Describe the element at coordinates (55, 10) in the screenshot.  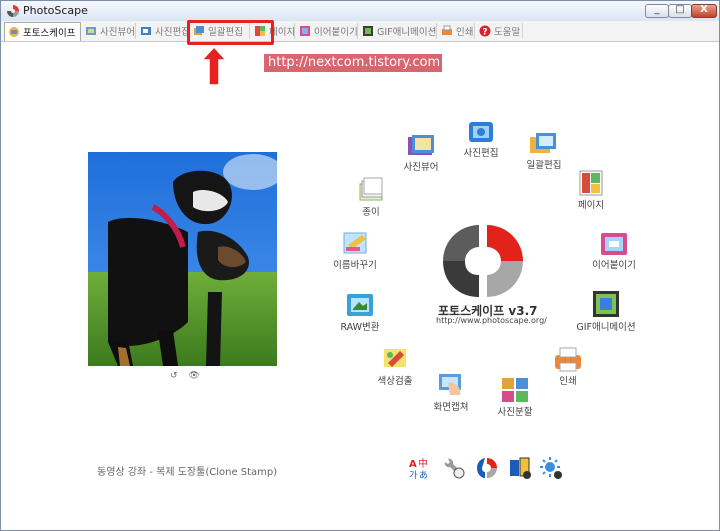
I see `window-title: PhotoScape` at that location.